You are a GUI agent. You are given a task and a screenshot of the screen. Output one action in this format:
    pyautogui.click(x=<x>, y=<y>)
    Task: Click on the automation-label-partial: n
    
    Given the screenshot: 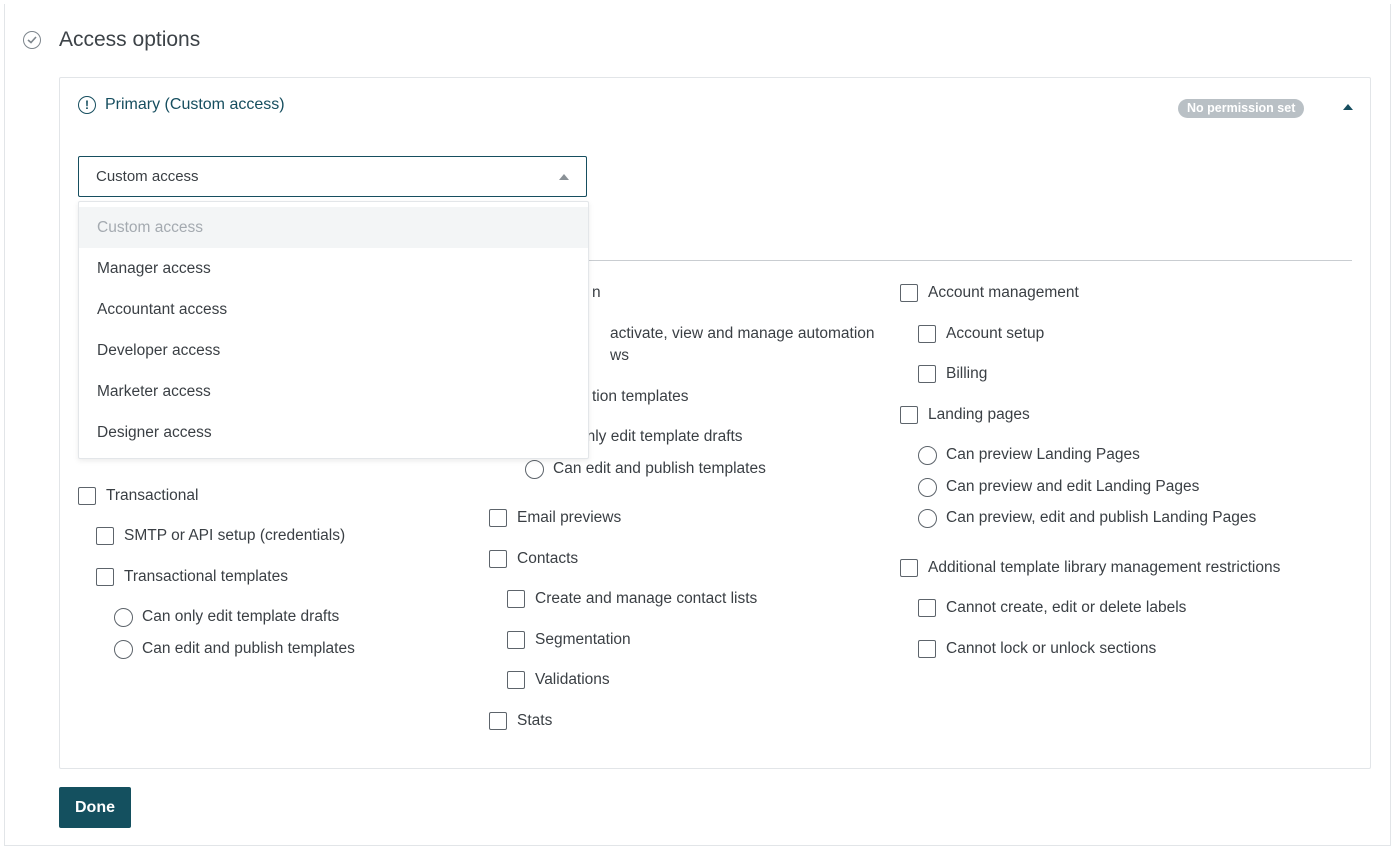 What is the action you would take?
    pyautogui.click(x=596, y=292)
    